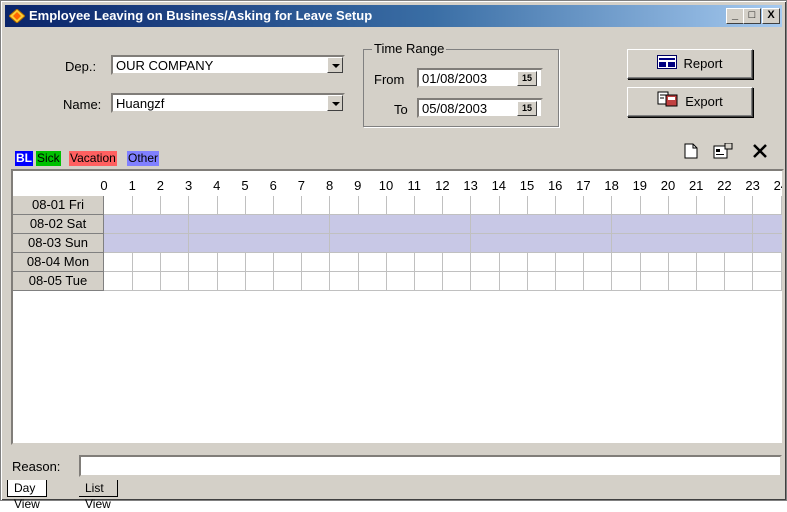  I want to click on employee-name-combobox: Huangzf, so click(228, 103).